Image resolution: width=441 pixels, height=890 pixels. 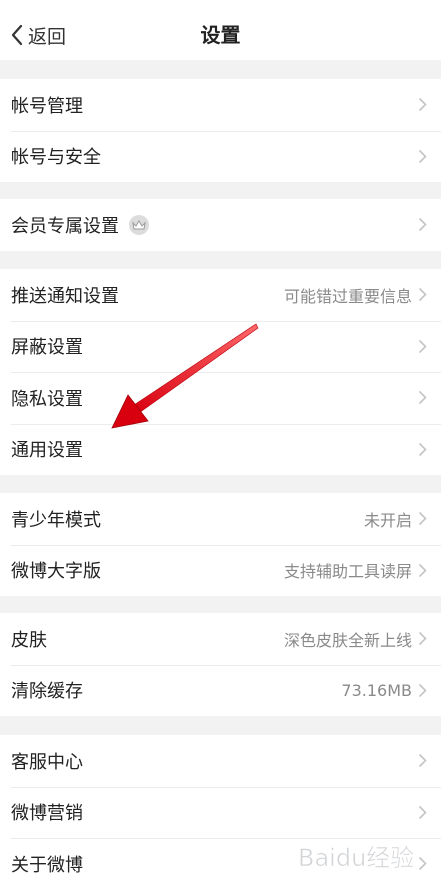 I want to click on settings-row-account-management: 帐号管理, so click(x=220, y=105).